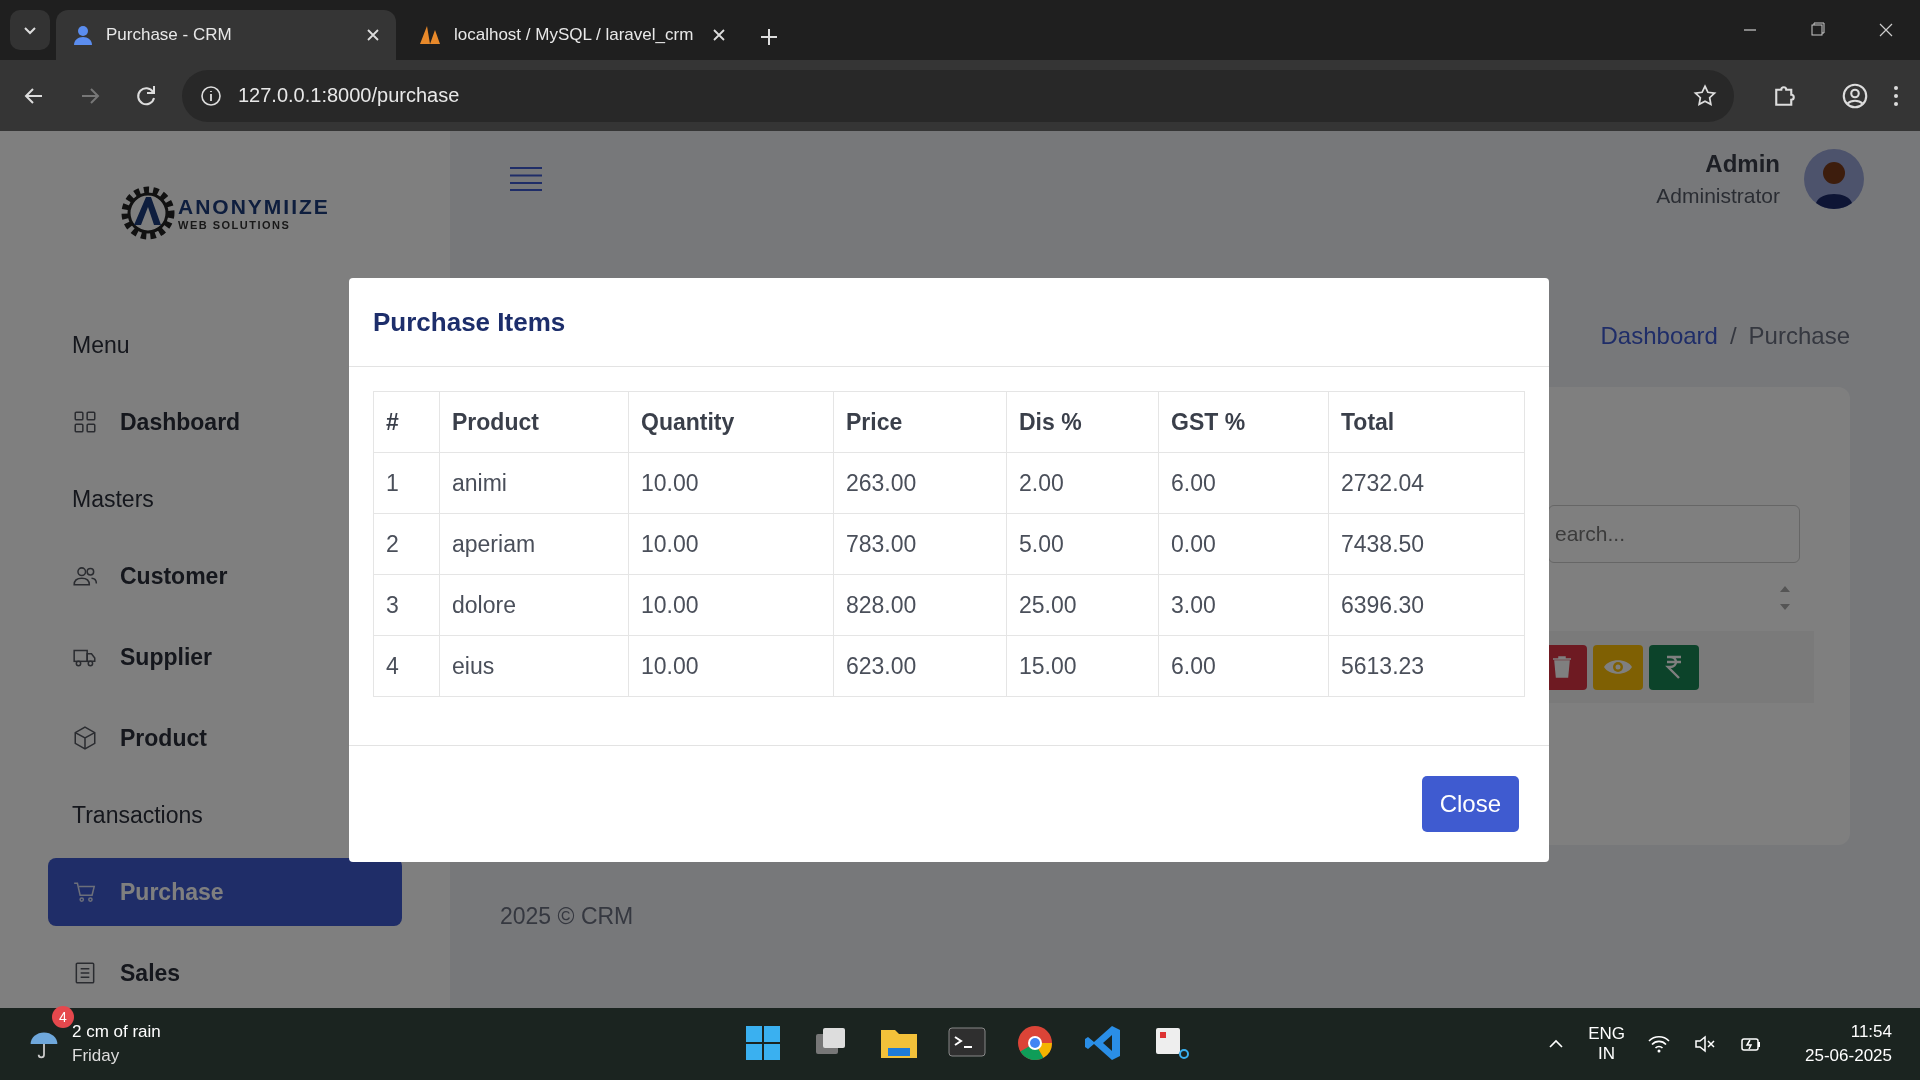 Image resolution: width=1920 pixels, height=1080 pixels. Describe the element at coordinates (1742, 164) in the screenshot. I see `user-name: Admin` at that location.